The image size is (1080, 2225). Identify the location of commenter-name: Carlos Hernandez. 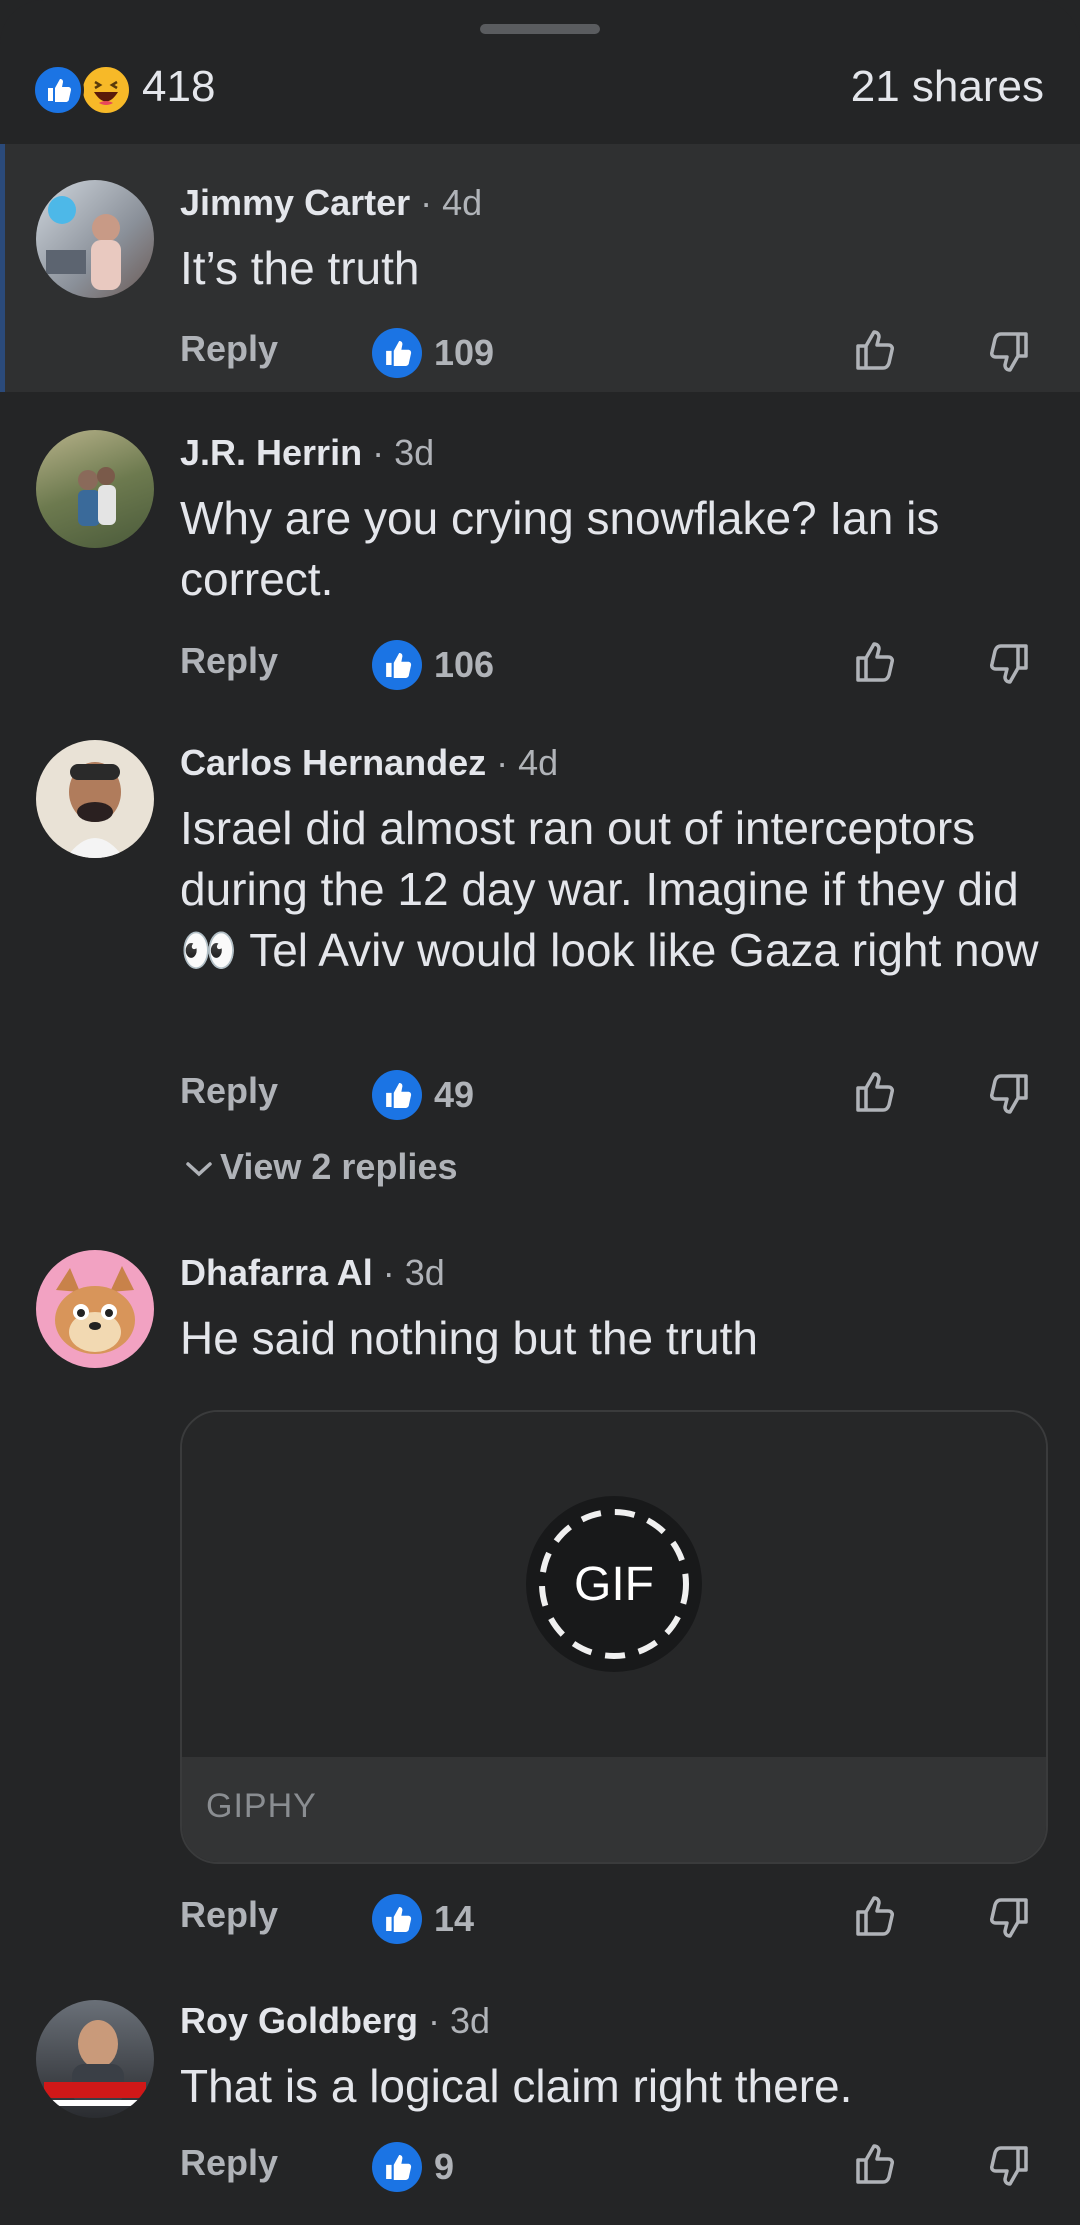
(333, 762).